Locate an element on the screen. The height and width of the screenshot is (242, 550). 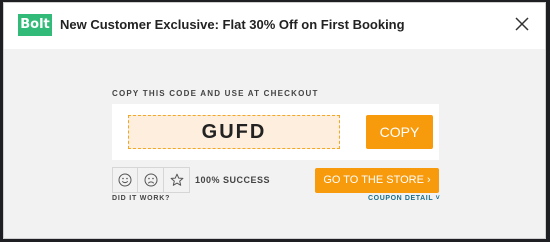
close-icon is located at coordinates (522, 24).